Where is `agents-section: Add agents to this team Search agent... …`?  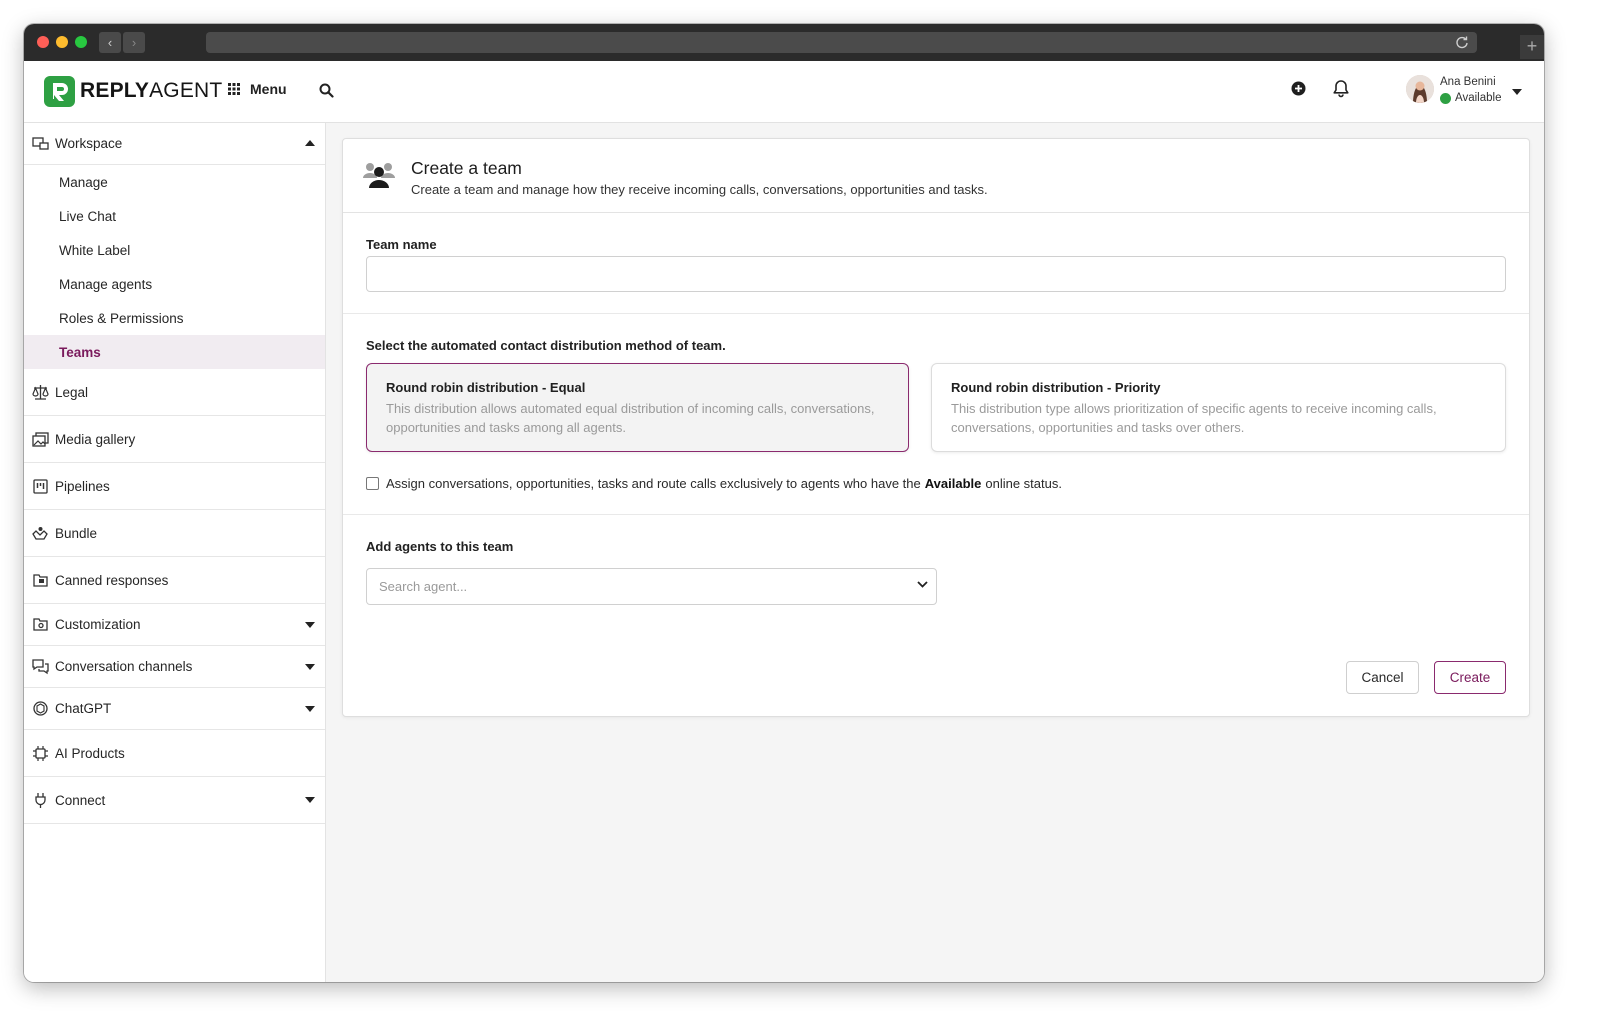
agents-section: Add agents to this team Search agent... … is located at coordinates (936, 615).